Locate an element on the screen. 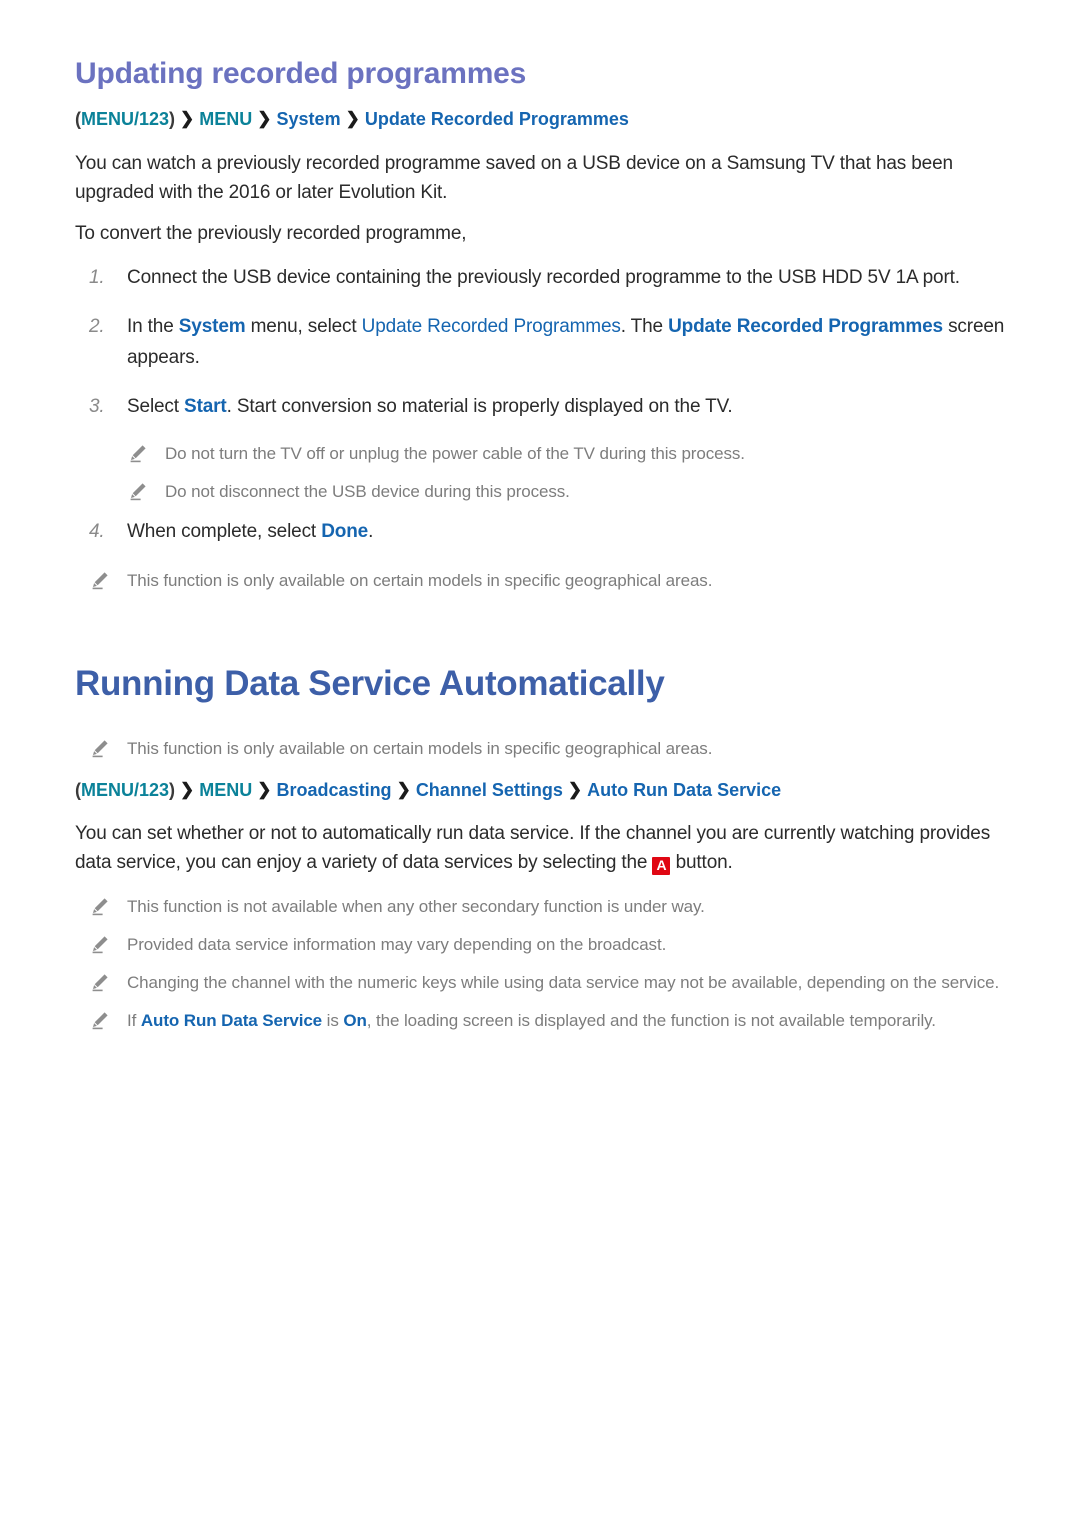  step-number: 3. is located at coordinates (97, 406).